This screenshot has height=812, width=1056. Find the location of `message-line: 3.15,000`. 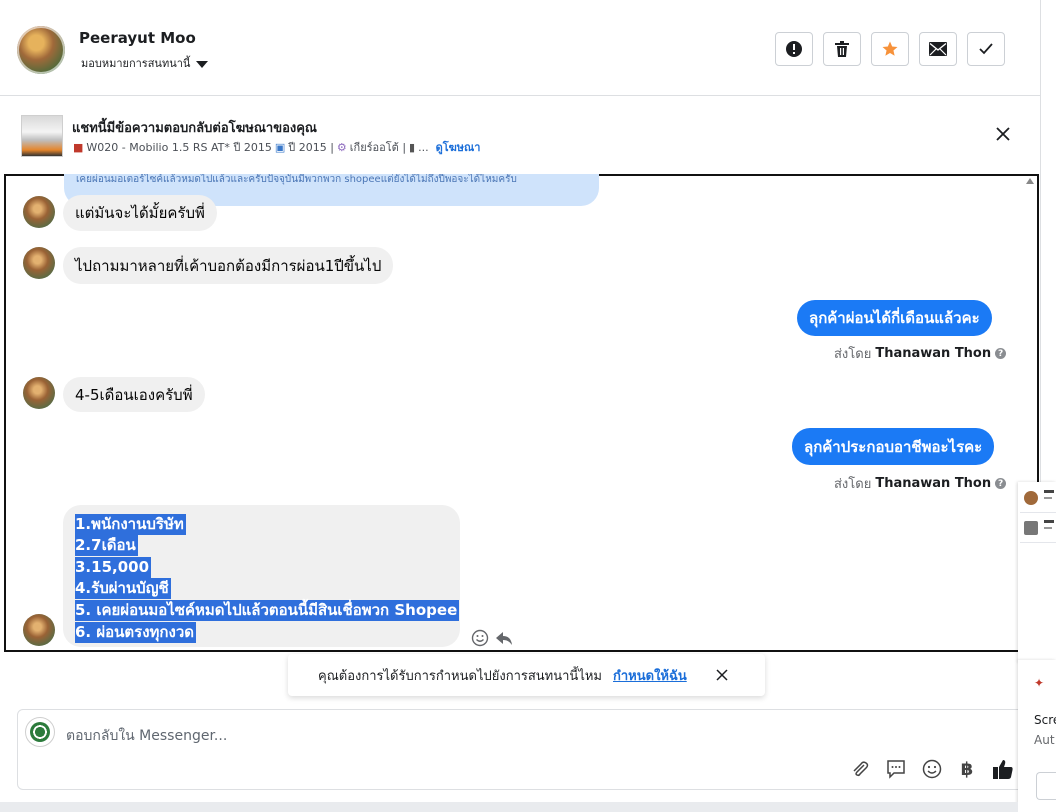

message-line: 3.15,000 is located at coordinates (113, 567).